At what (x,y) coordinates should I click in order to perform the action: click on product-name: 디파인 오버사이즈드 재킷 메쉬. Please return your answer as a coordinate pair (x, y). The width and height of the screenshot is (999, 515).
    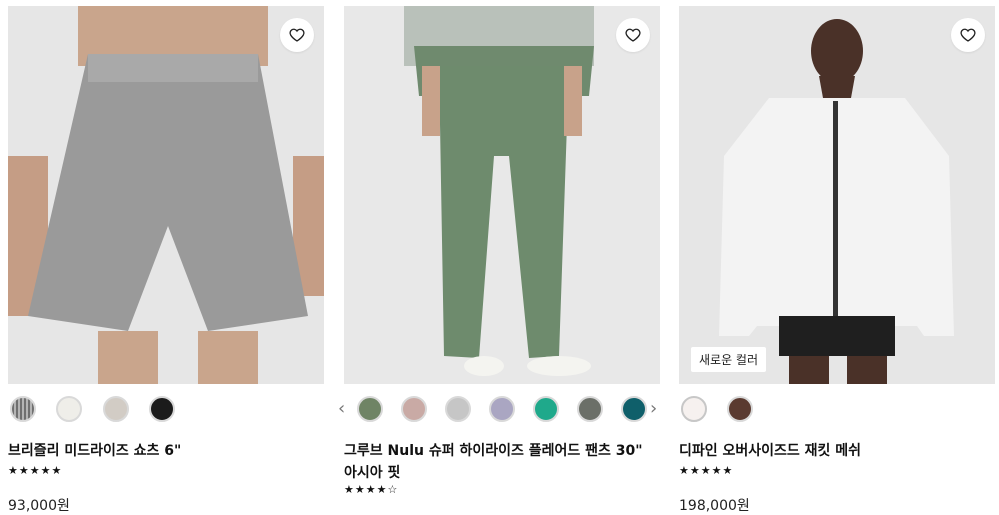
    Looking at the image, I should click on (837, 451).